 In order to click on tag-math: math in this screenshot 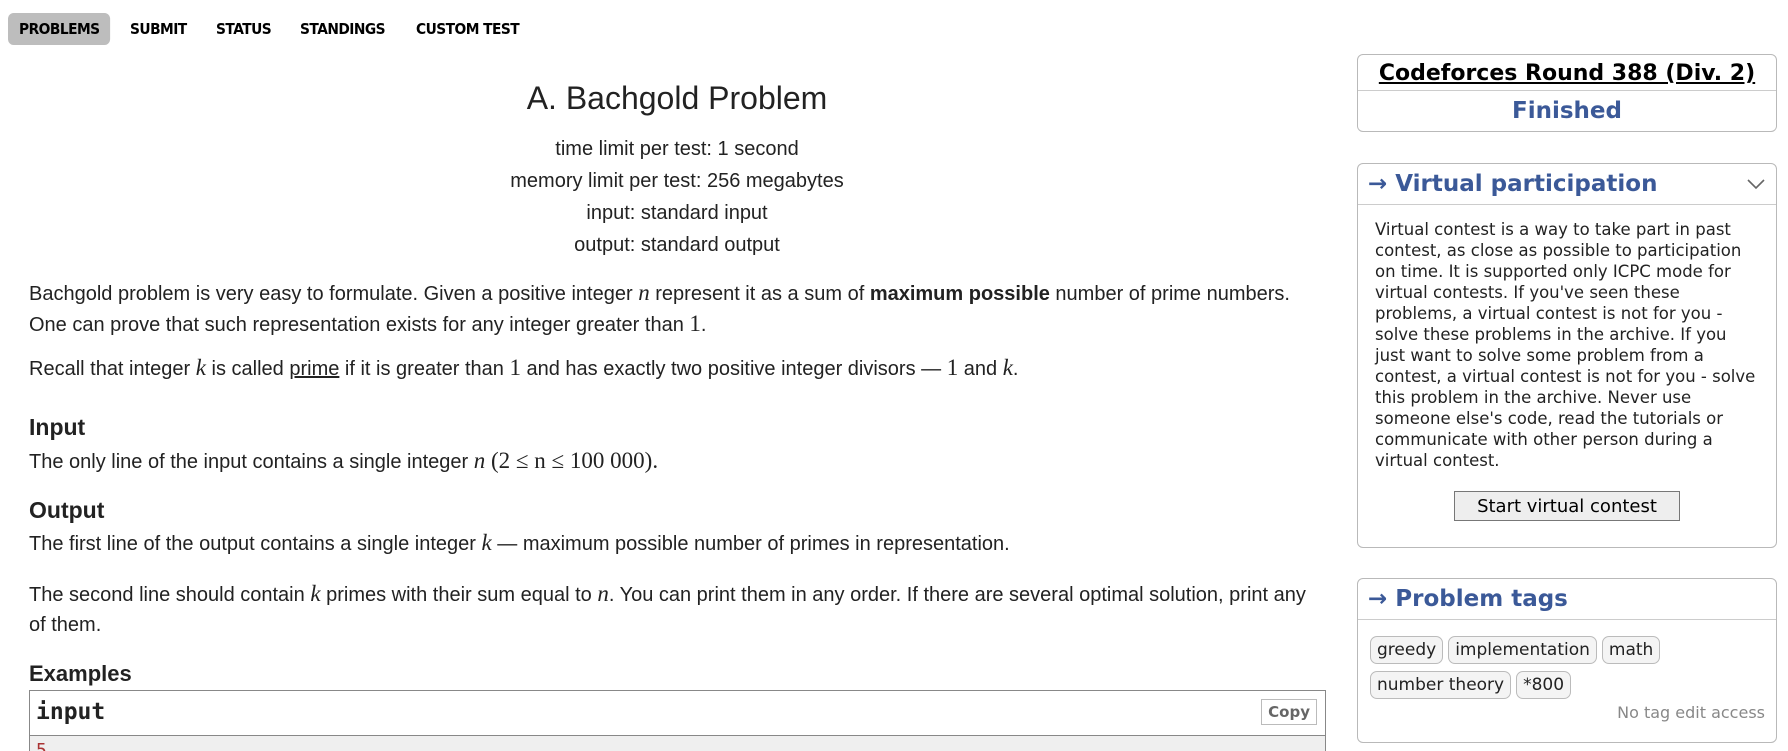, I will do `click(1631, 650)`.